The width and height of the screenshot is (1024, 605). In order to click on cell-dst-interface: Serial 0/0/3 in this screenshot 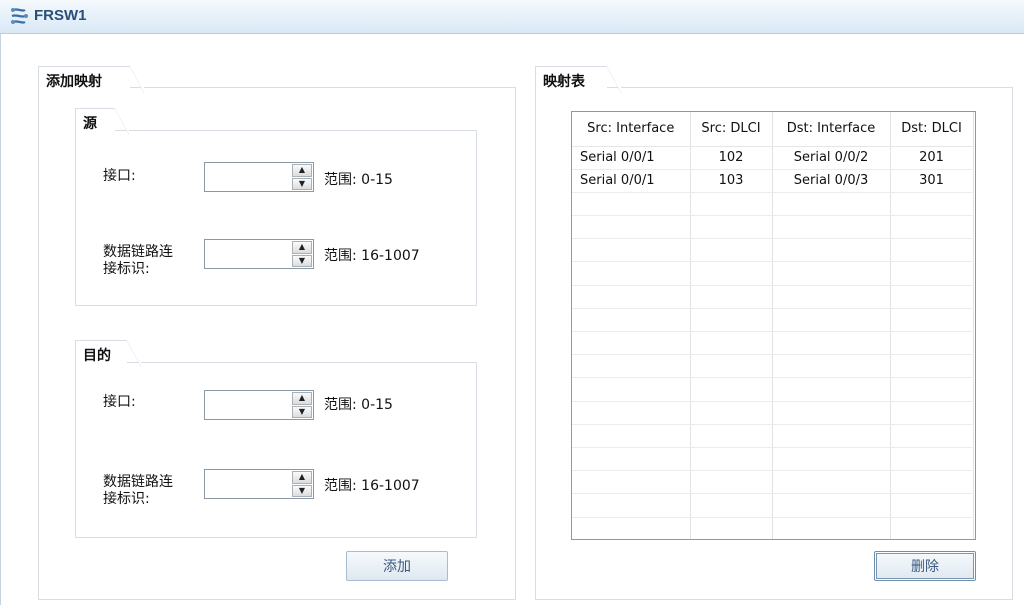, I will do `click(831, 181)`.